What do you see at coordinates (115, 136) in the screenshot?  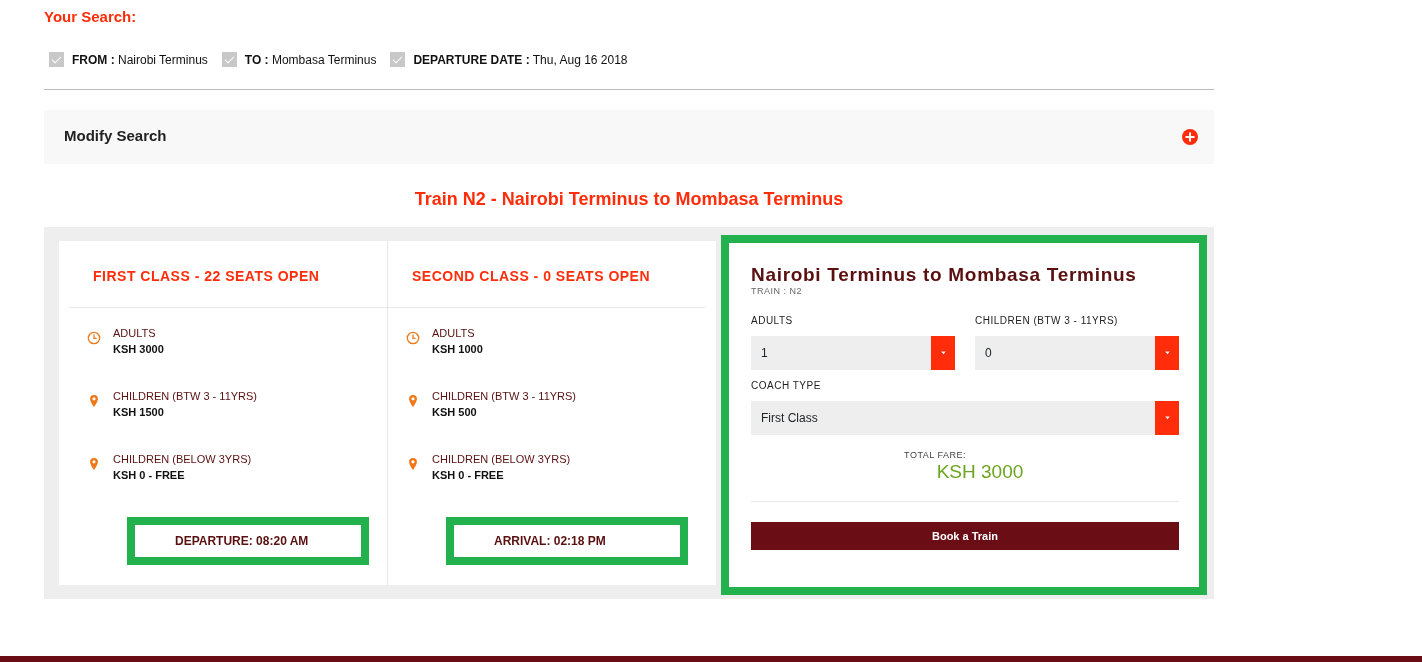 I see `modify-search-label: Modify Search` at bounding box center [115, 136].